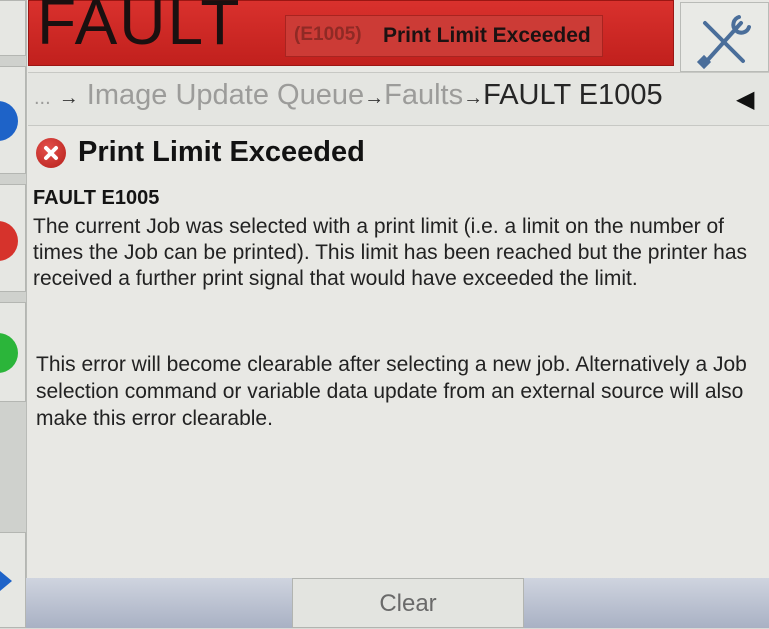  What do you see at coordinates (9, 241) in the screenshot?
I see `red-status-icon` at bounding box center [9, 241].